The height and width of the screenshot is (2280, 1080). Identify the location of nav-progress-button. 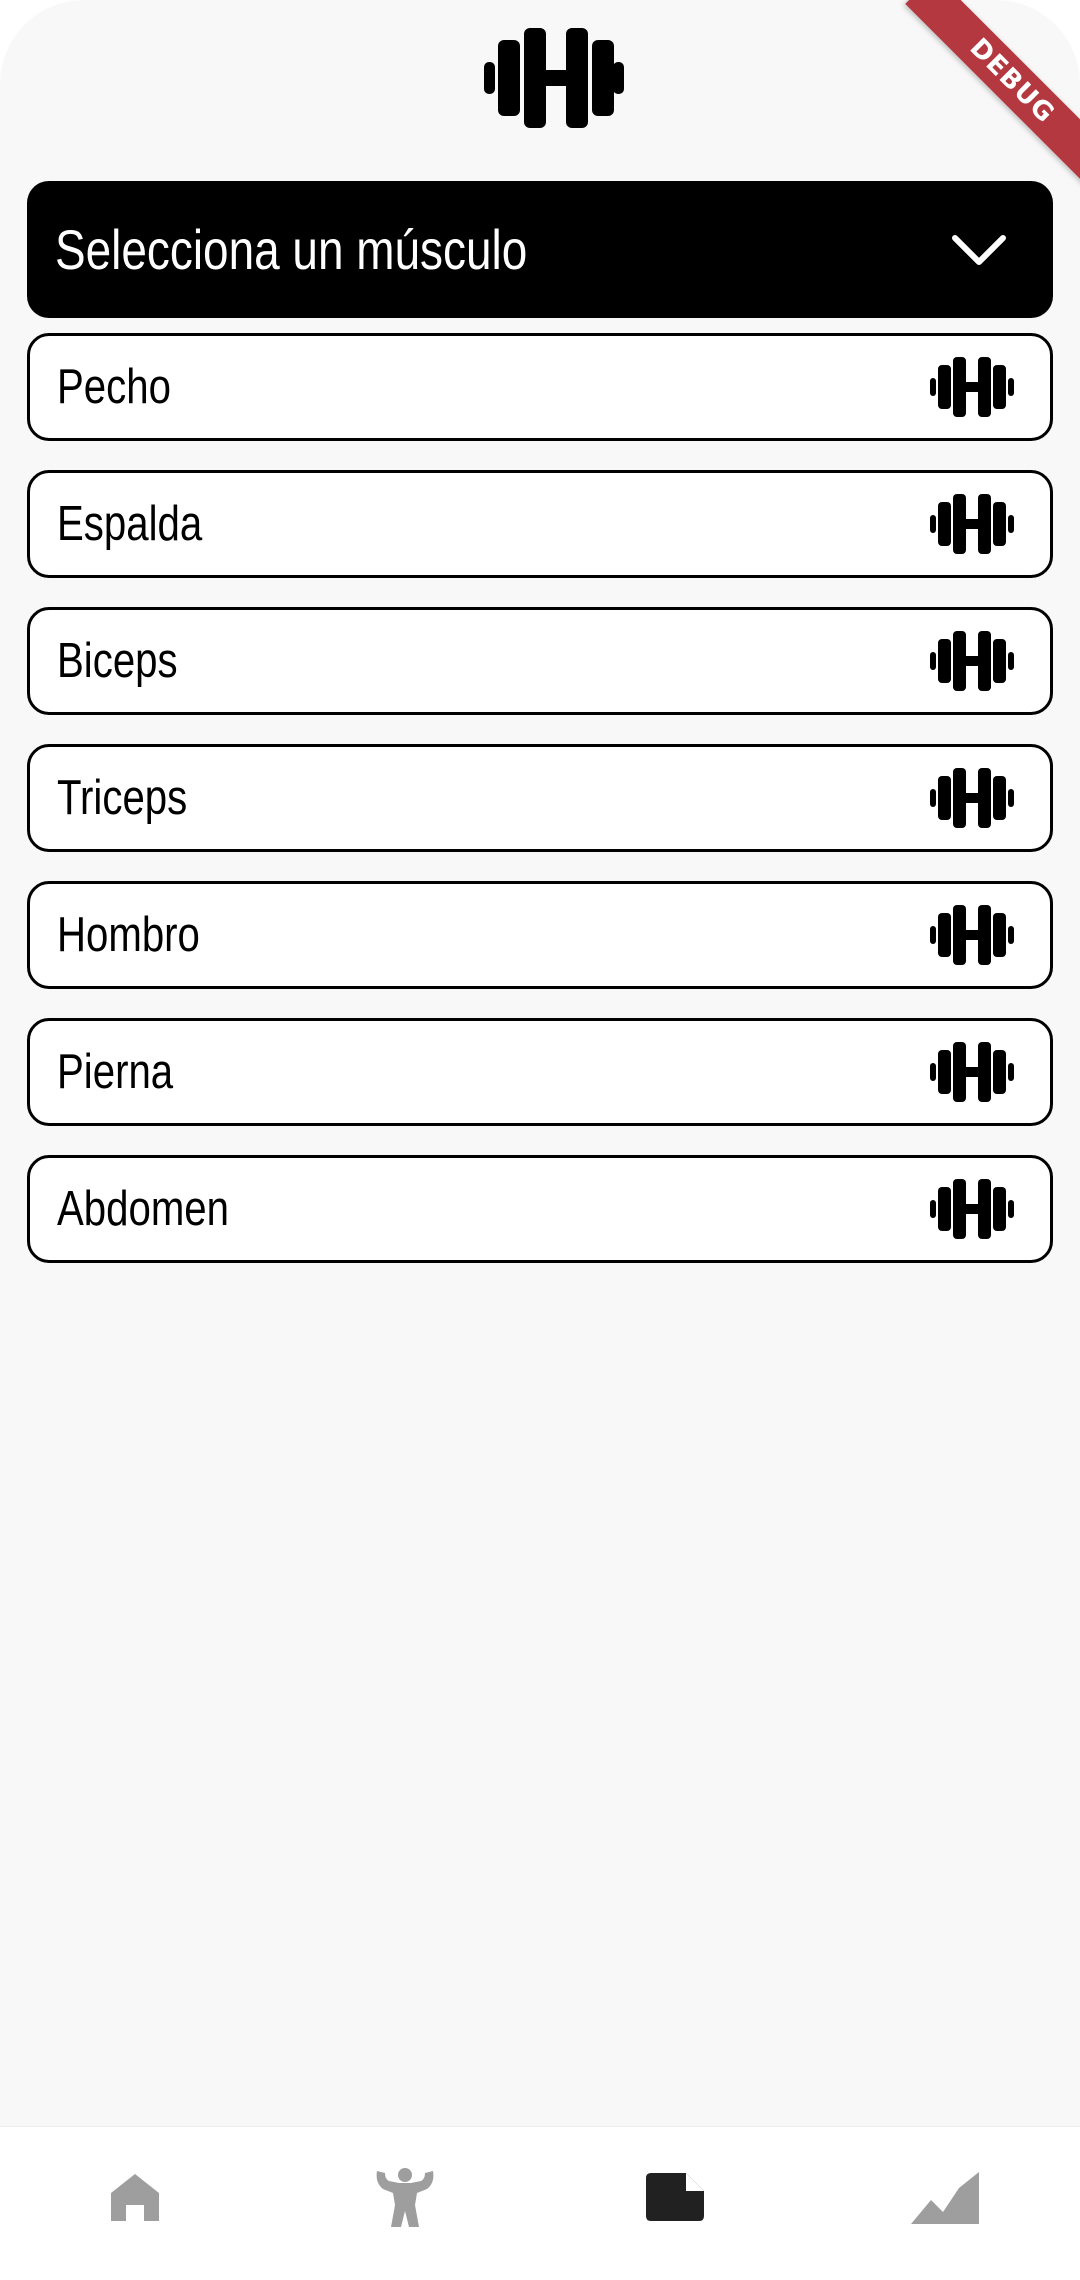
(945, 2197).